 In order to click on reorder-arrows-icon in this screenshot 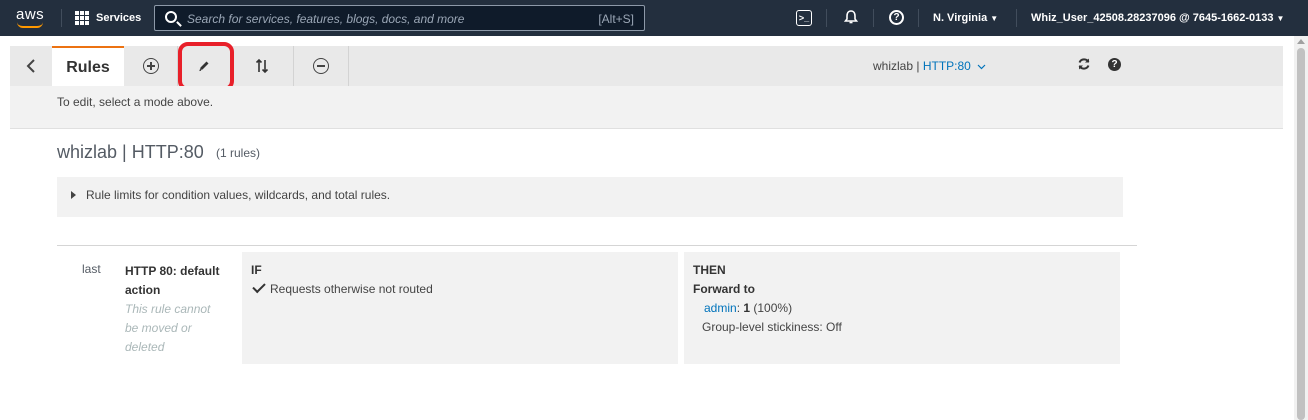, I will do `click(262, 66)`.